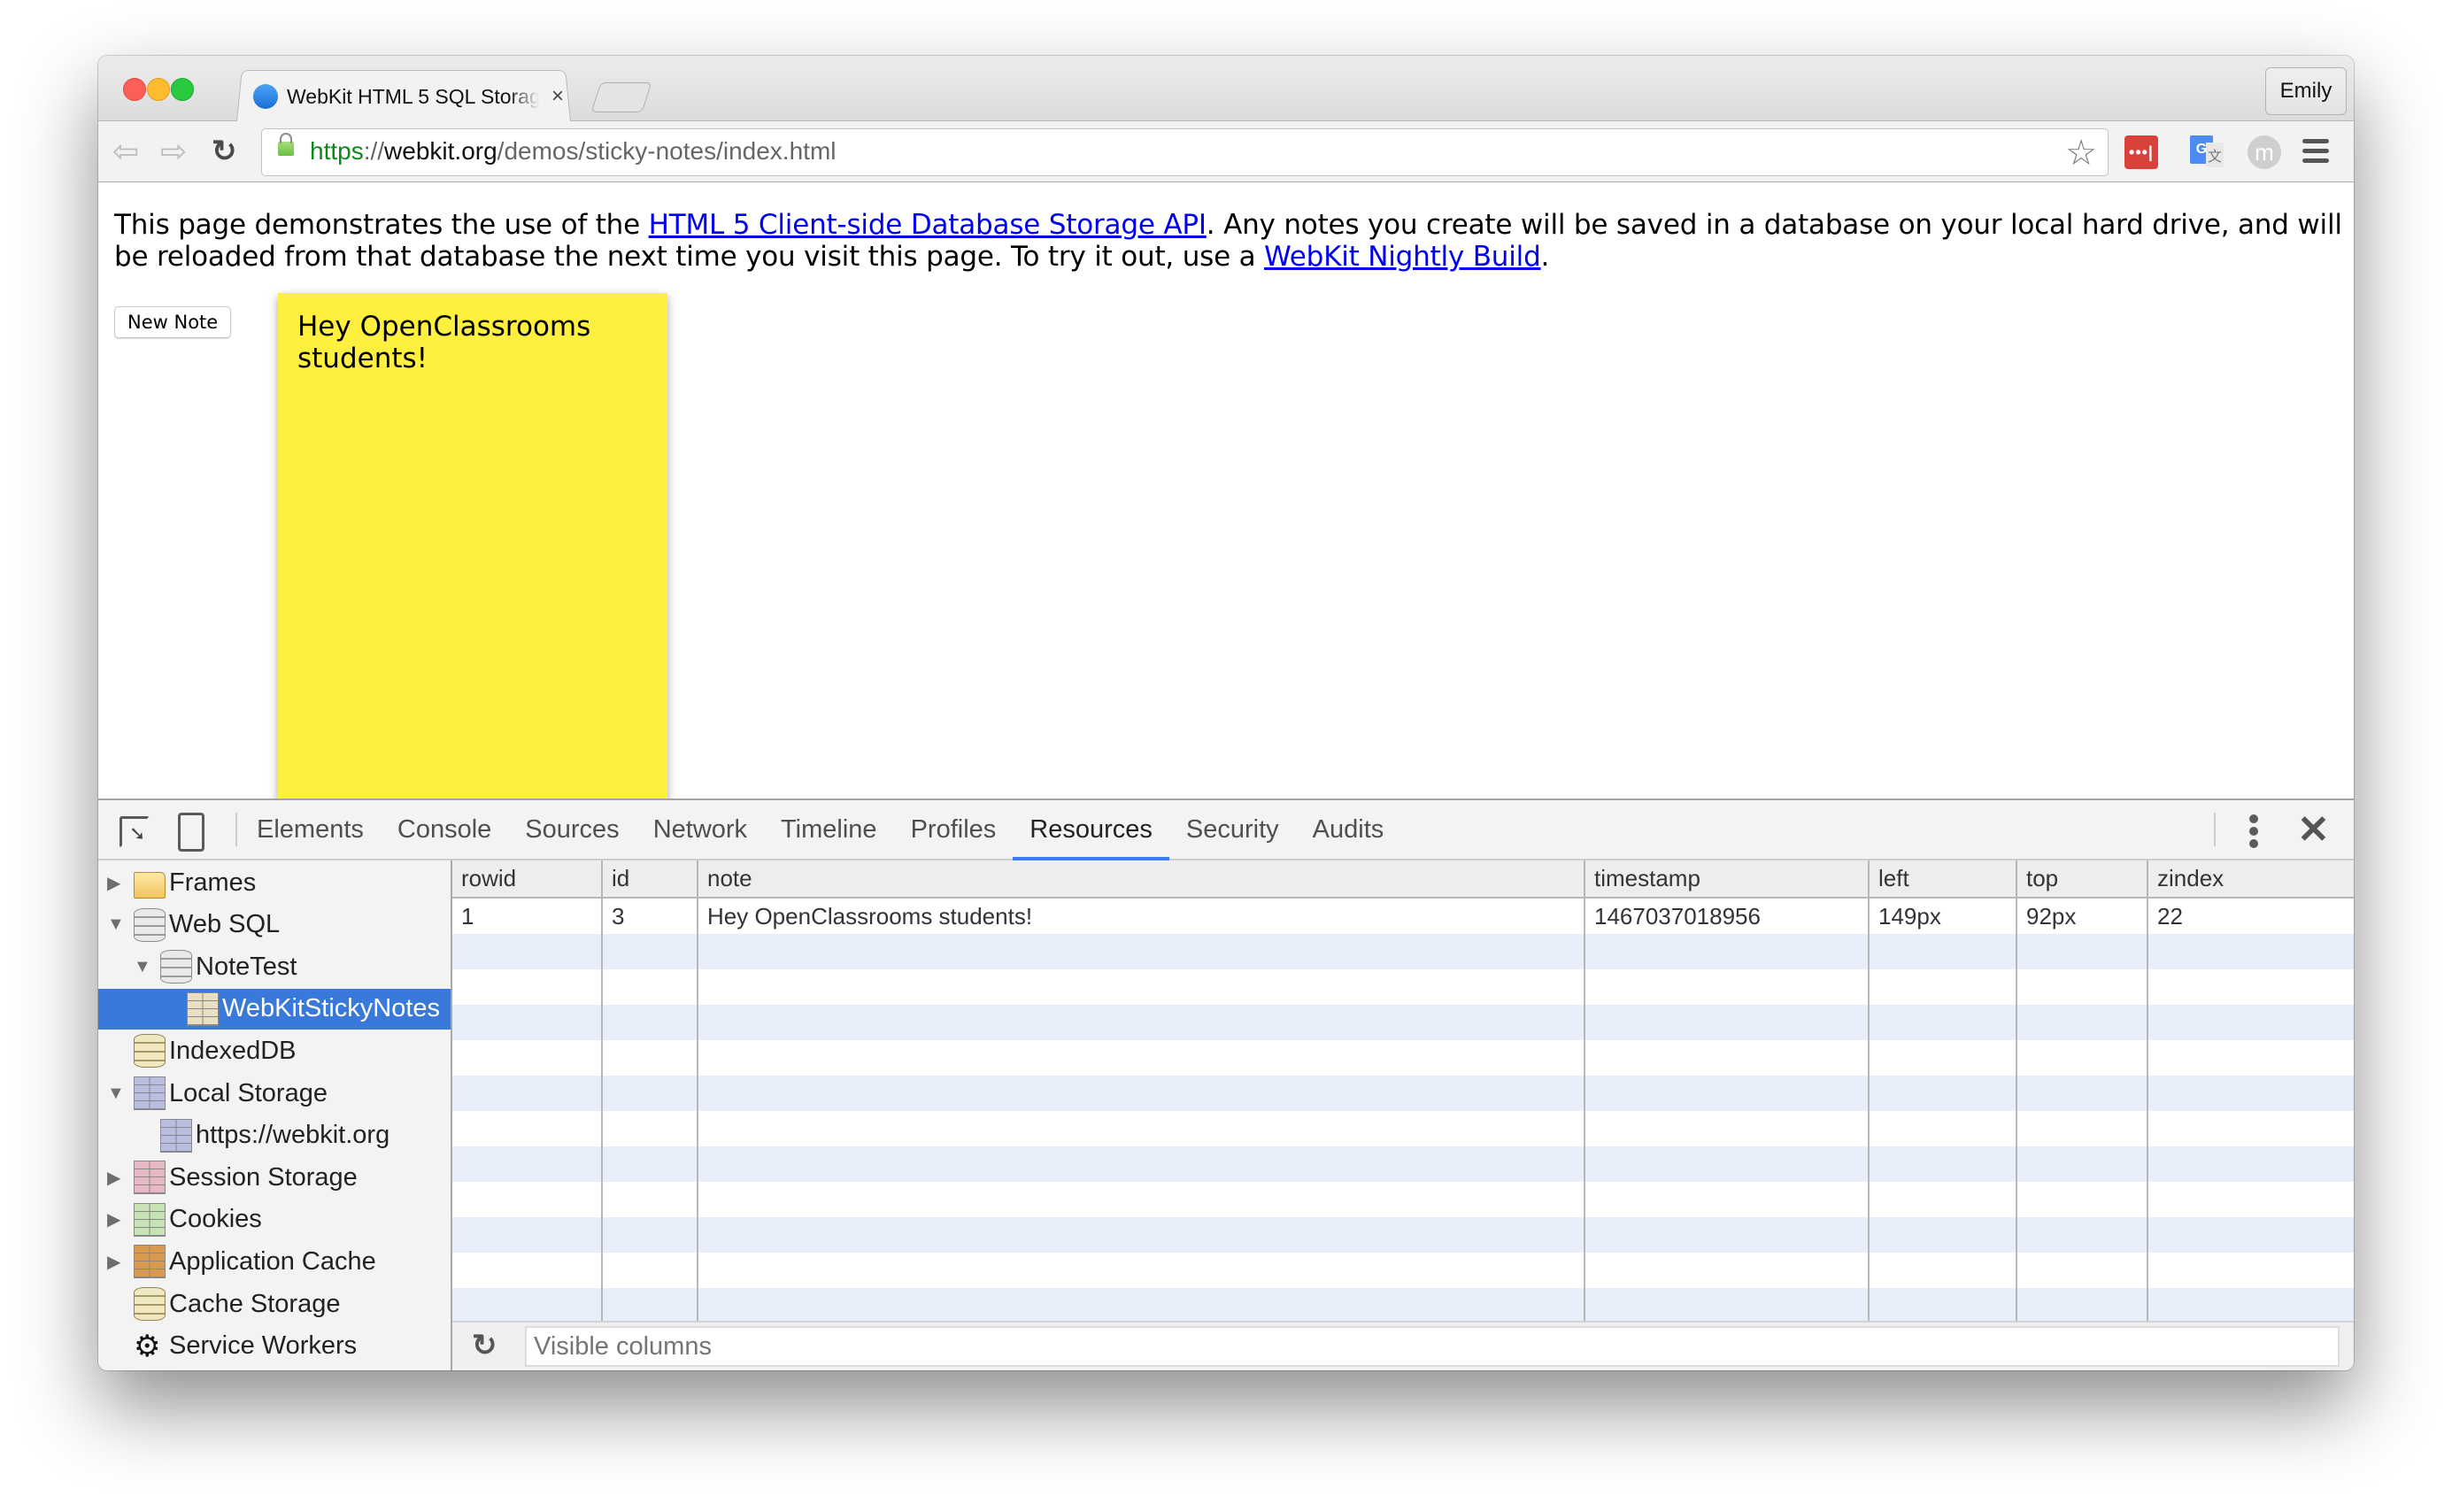 The image size is (2452, 1512). I want to click on forward-arrow-icon: ⇨, so click(173, 151).